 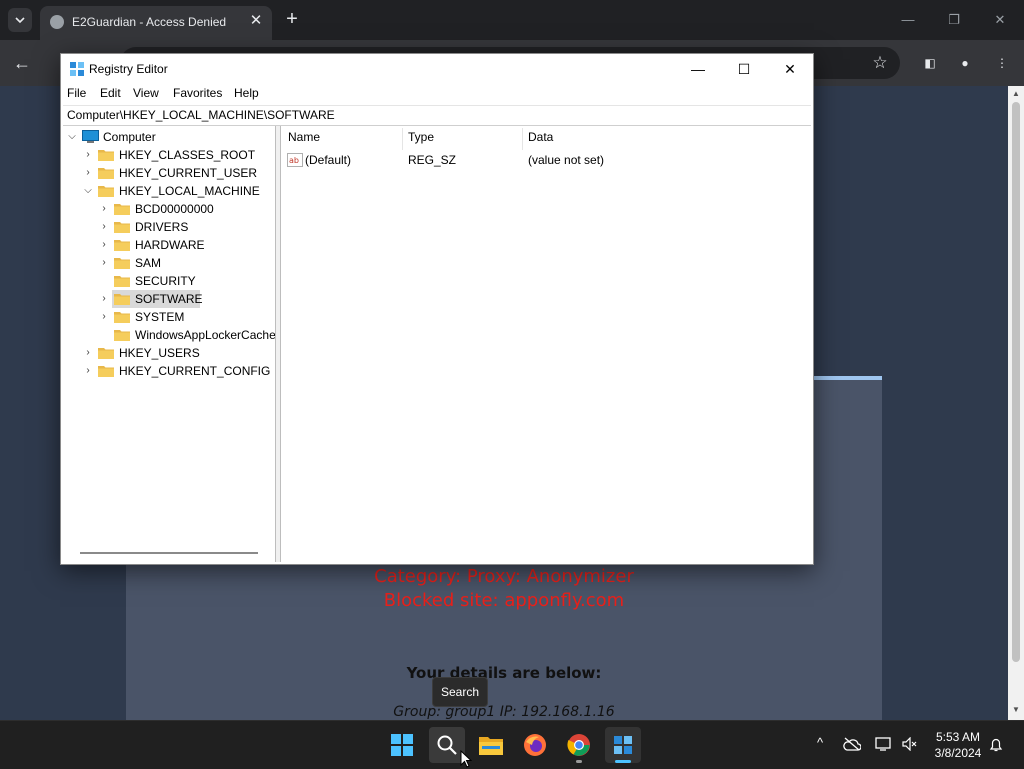 What do you see at coordinates (168, 335) in the screenshot?
I see `tree-node-windows-applocker-cache: WindowsAppLockerCache` at bounding box center [168, 335].